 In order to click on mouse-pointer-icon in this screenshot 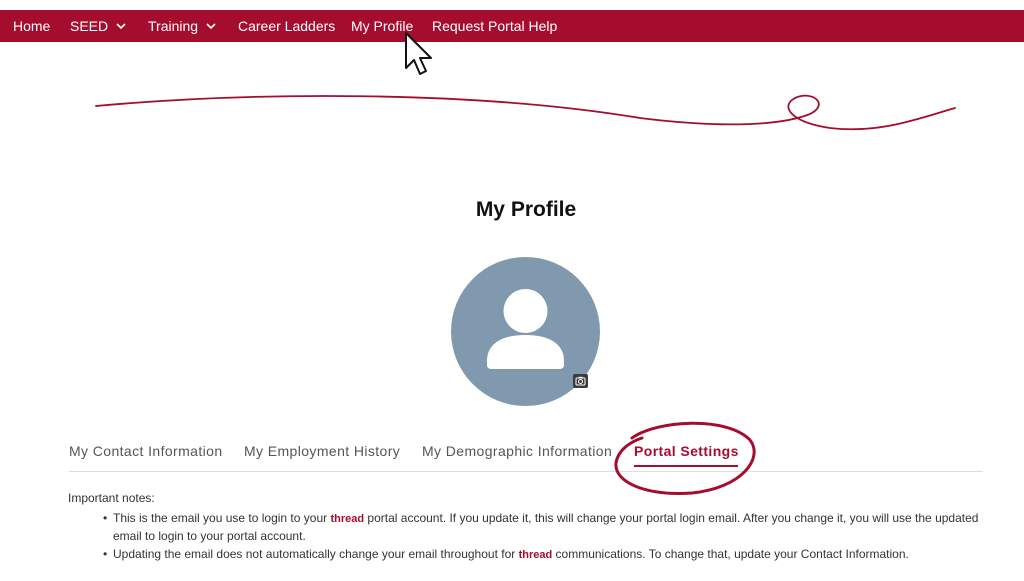, I will do `click(418, 53)`.